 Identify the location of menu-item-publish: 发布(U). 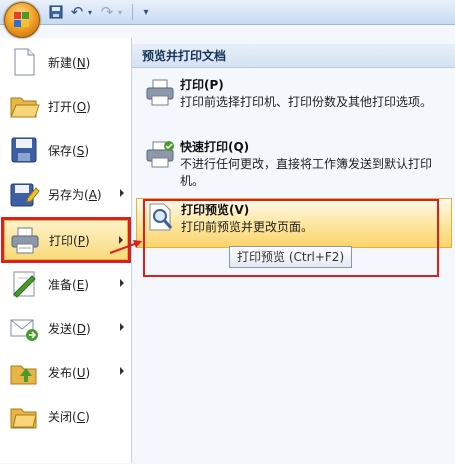
(66, 372).